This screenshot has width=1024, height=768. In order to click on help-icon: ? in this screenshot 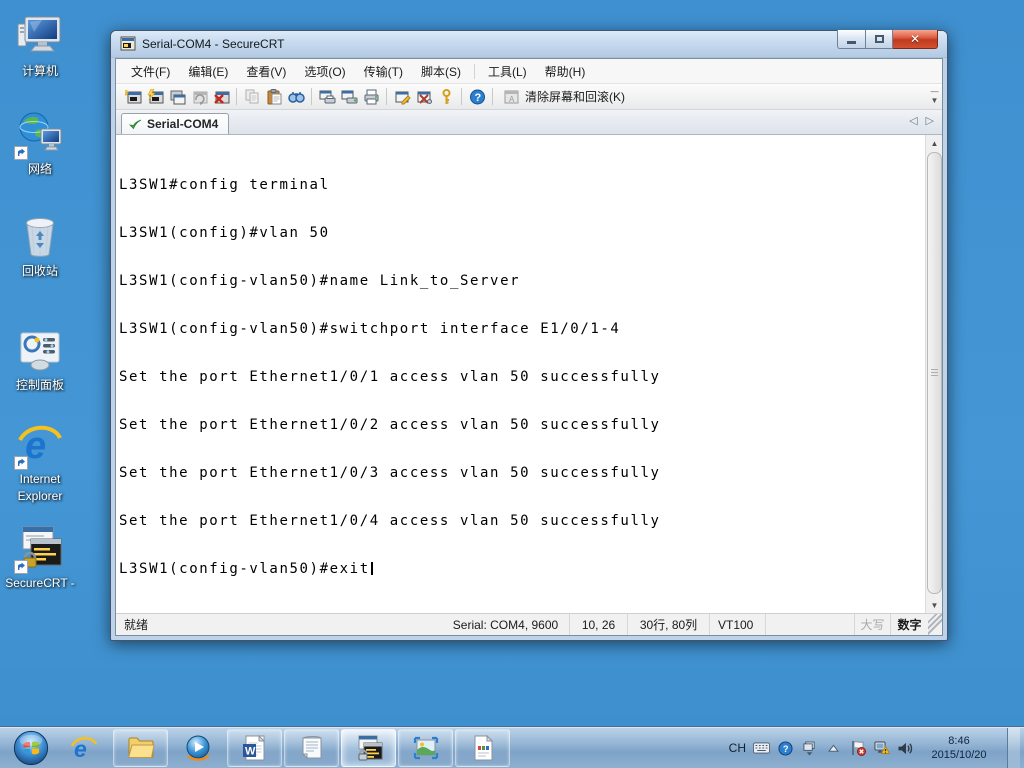, I will do `click(477, 96)`.